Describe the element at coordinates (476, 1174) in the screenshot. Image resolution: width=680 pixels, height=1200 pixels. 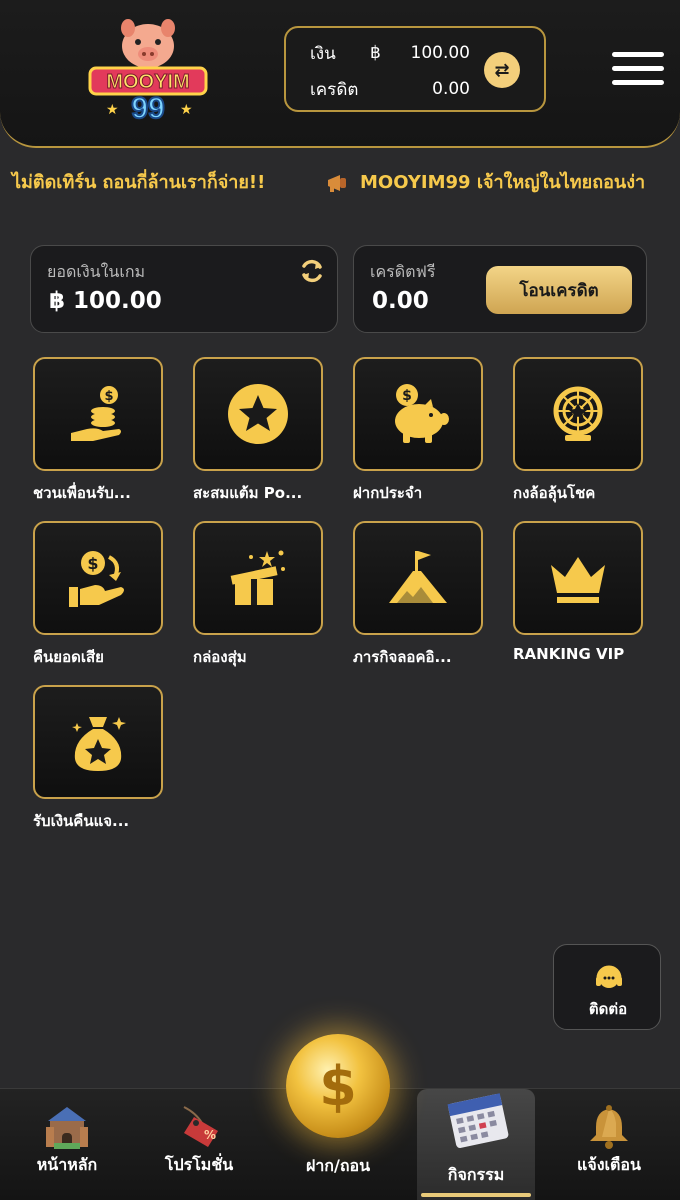
I see `nav-activities-label: กิจกรรม` at that location.